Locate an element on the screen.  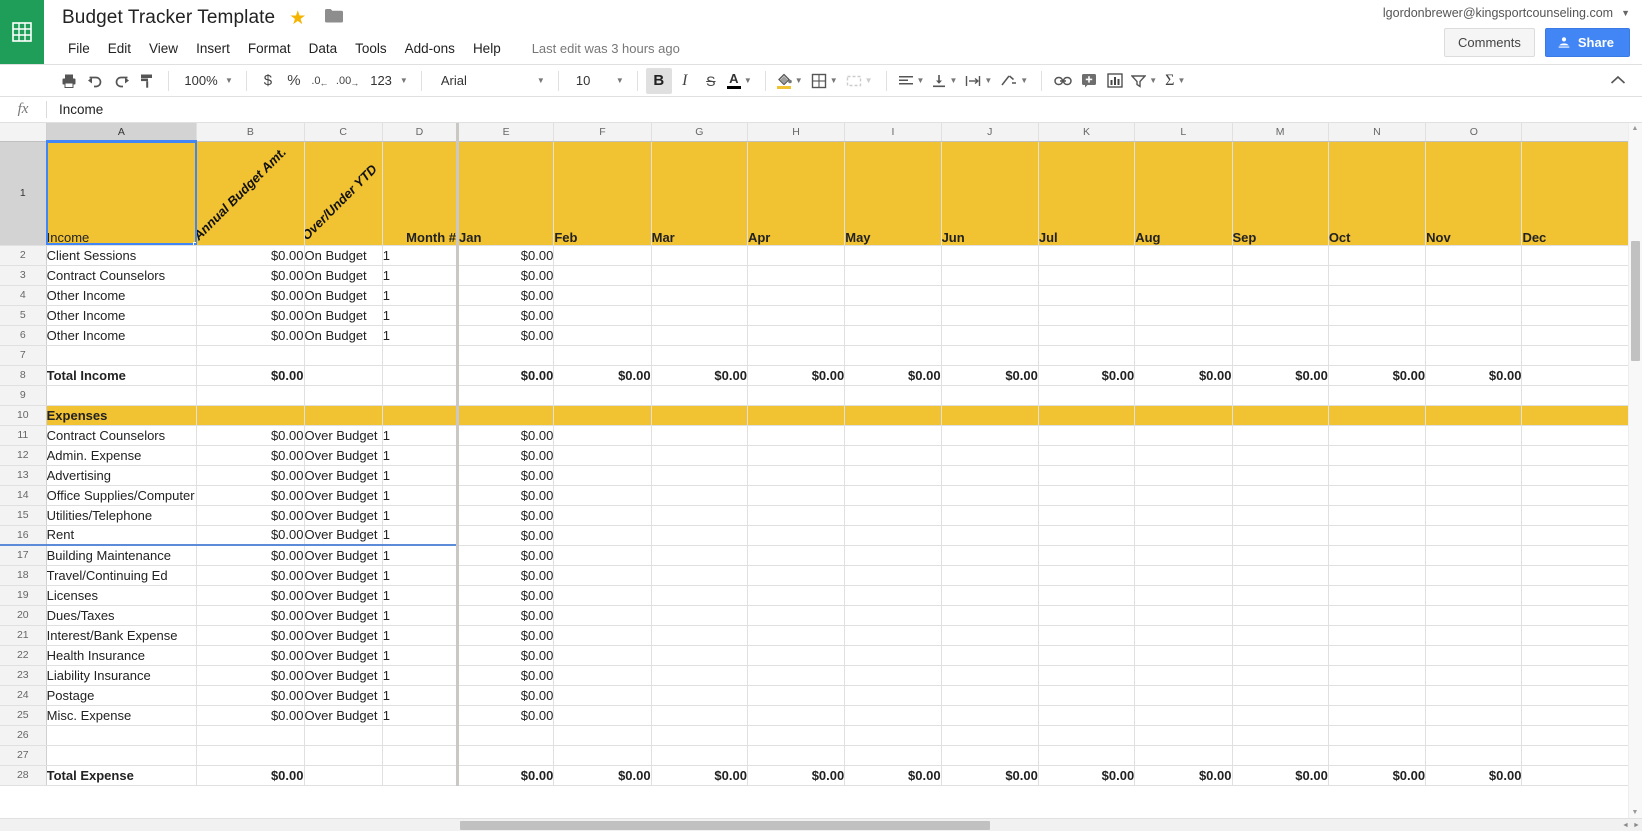
column-header-overflow is located at coordinates (1581, 132).